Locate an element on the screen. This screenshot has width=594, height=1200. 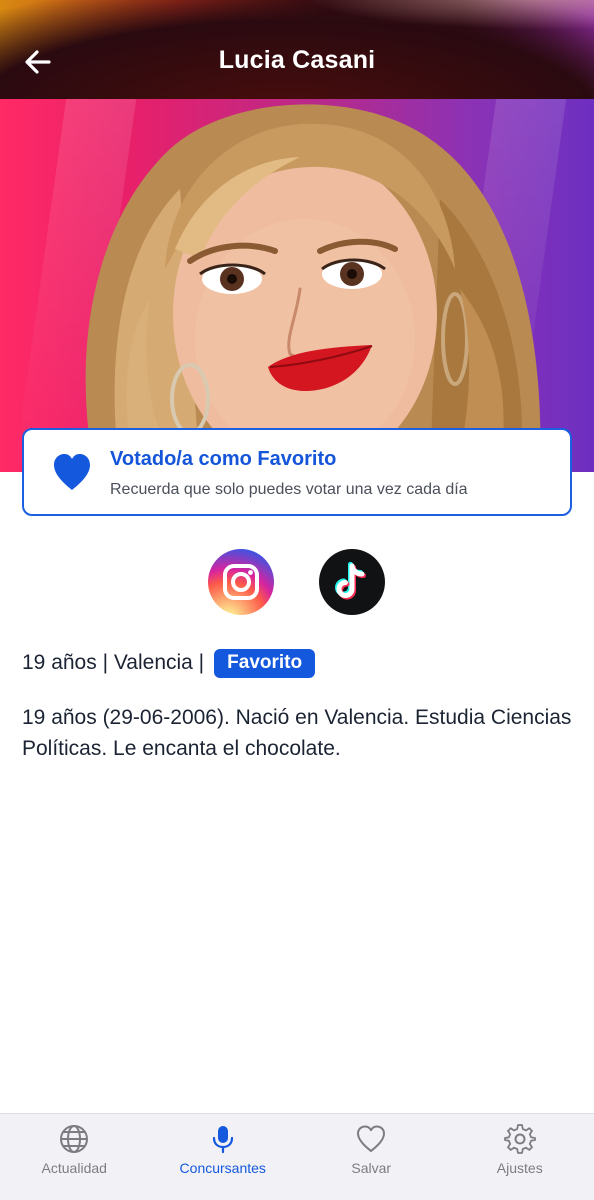
contestant-summary: 19 años | Valencia | Favorito is located at coordinates (169, 663).